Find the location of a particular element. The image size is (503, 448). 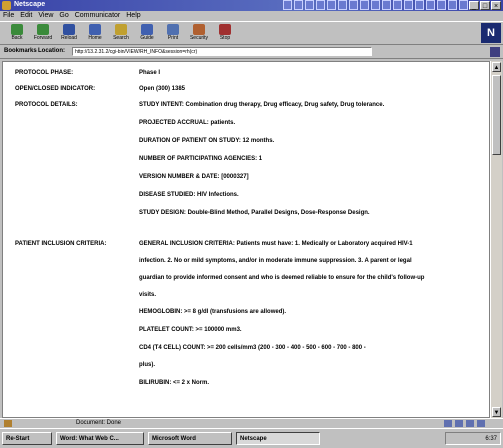

window-title: Netscape is located at coordinates (30, 4).